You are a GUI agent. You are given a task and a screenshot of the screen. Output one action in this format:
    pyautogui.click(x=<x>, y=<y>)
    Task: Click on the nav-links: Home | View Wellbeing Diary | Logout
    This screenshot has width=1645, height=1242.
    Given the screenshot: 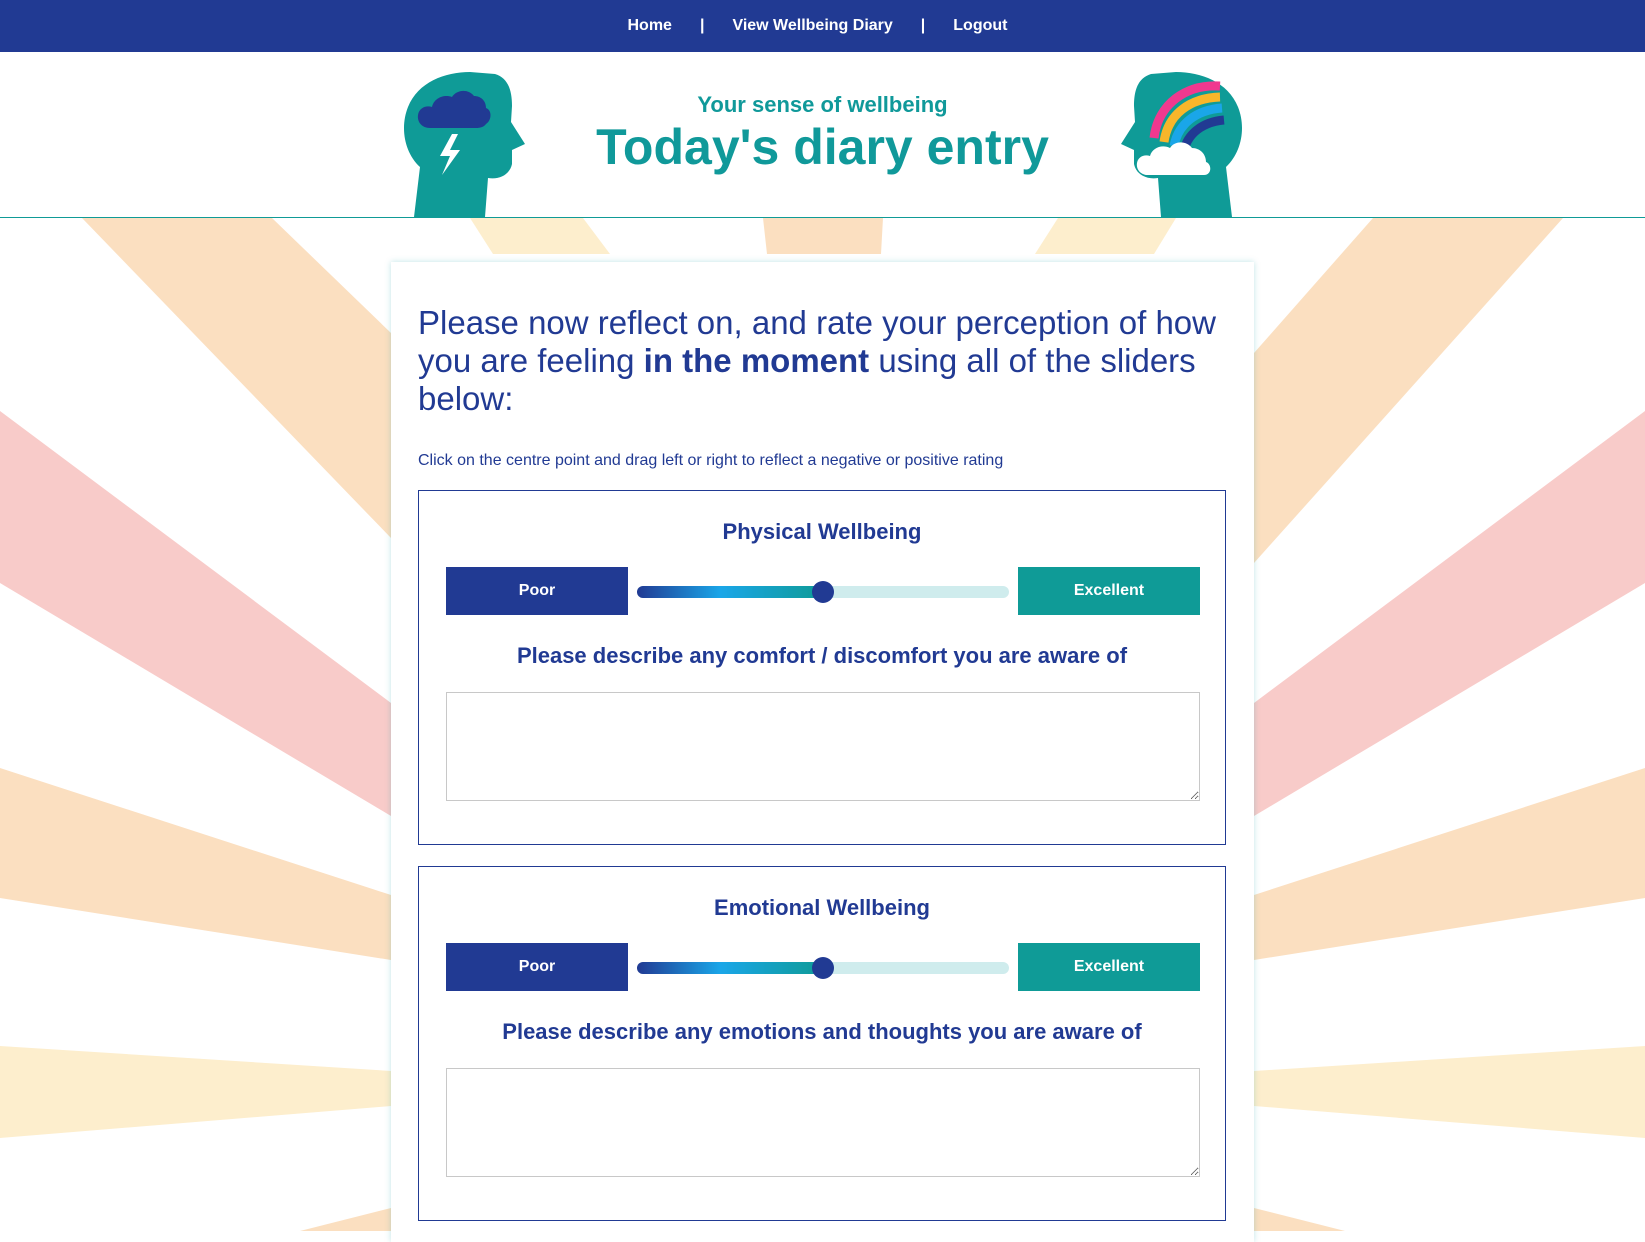 What is the action you would take?
    pyautogui.click(x=818, y=26)
    